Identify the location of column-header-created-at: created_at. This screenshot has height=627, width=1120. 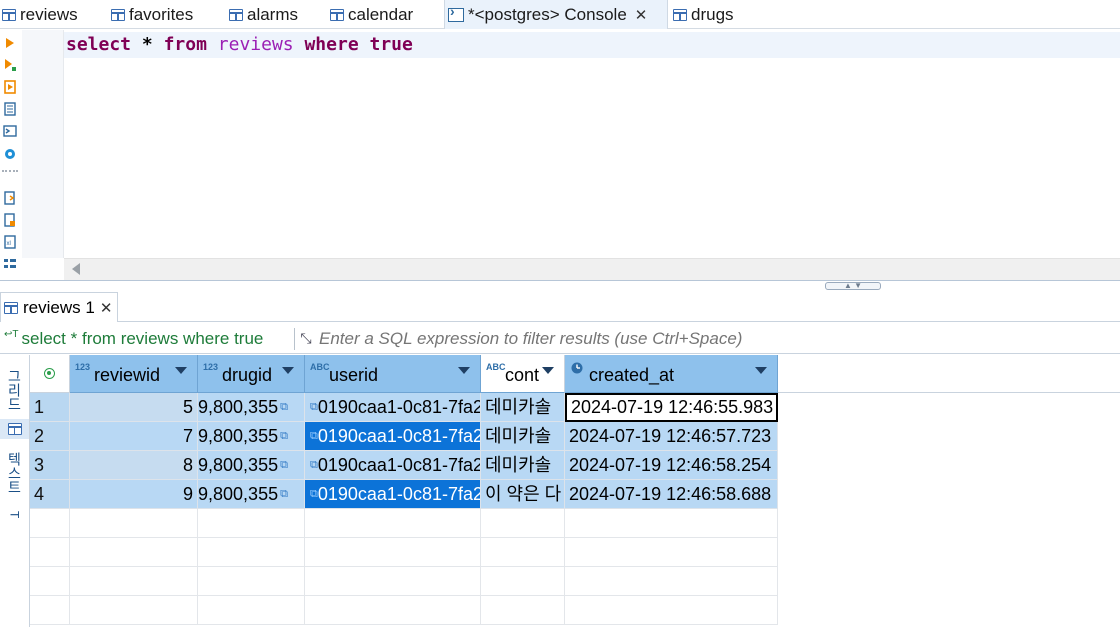
(671, 374).